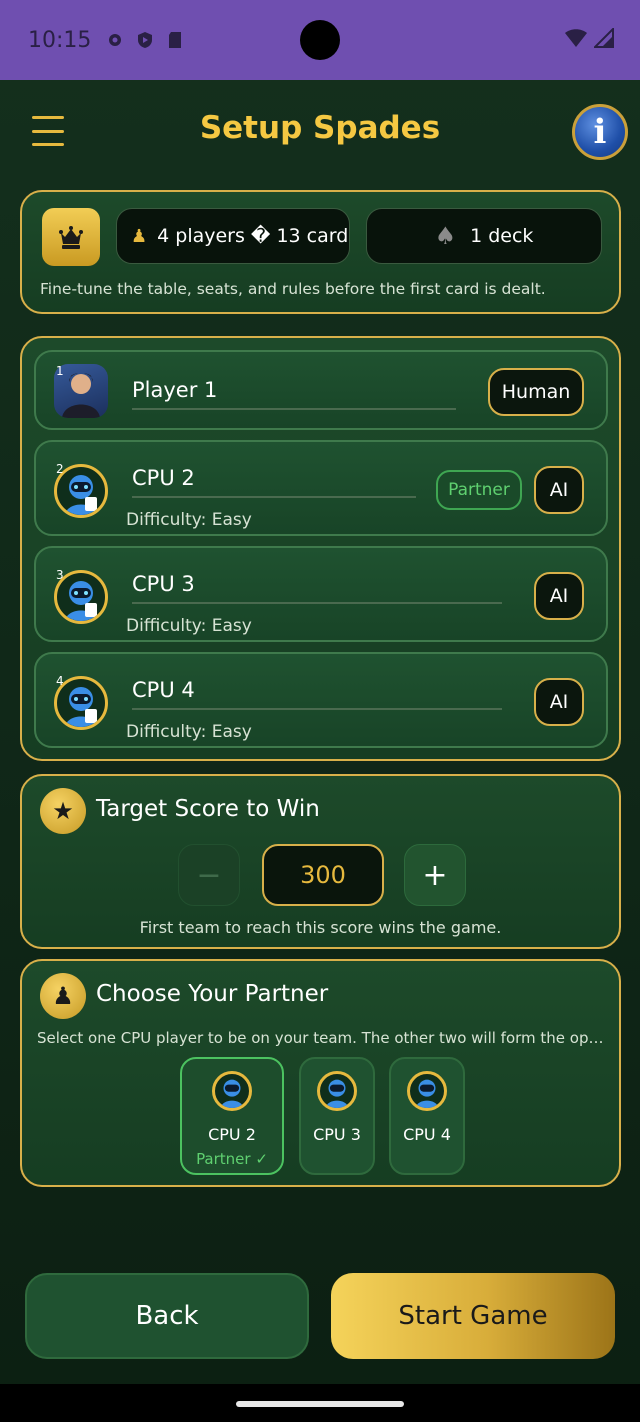 The height and width of the screenshot is (1422, 640). Describe the element at coordinates (163, 478) in the screenshot. I see `player-name: CPU 2` at that location.